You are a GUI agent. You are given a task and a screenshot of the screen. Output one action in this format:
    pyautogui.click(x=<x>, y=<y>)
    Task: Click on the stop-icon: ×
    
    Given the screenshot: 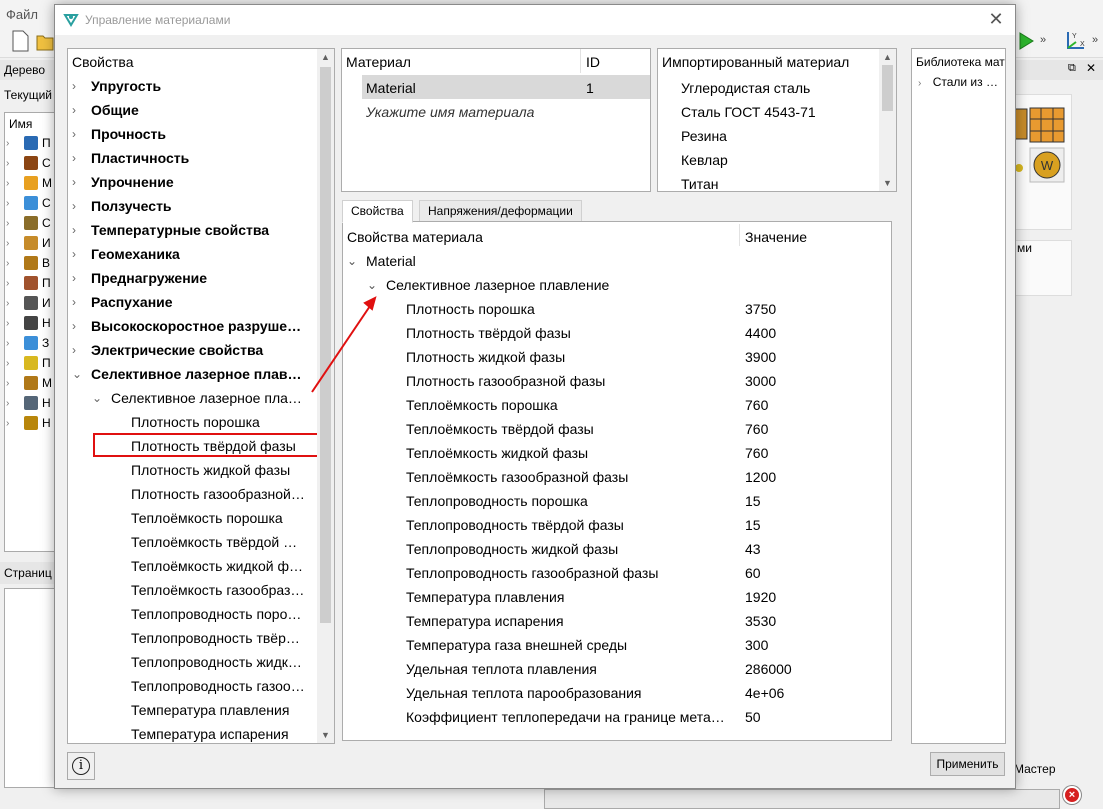 What is the action you would take?
    pyautogui.click(x=1072, y=795)
    